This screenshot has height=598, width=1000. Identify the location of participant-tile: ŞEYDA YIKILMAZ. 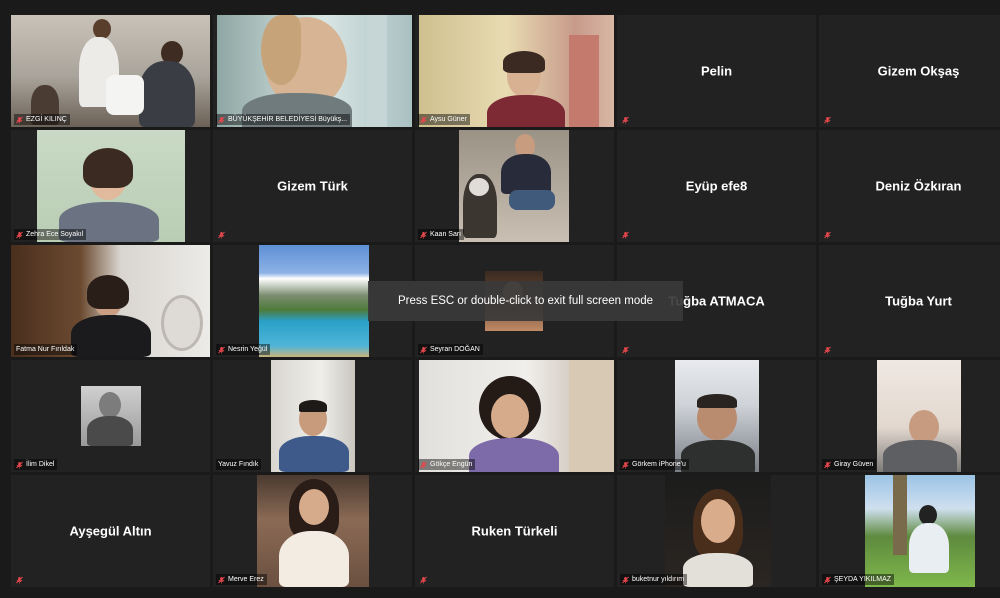
(909, 531).